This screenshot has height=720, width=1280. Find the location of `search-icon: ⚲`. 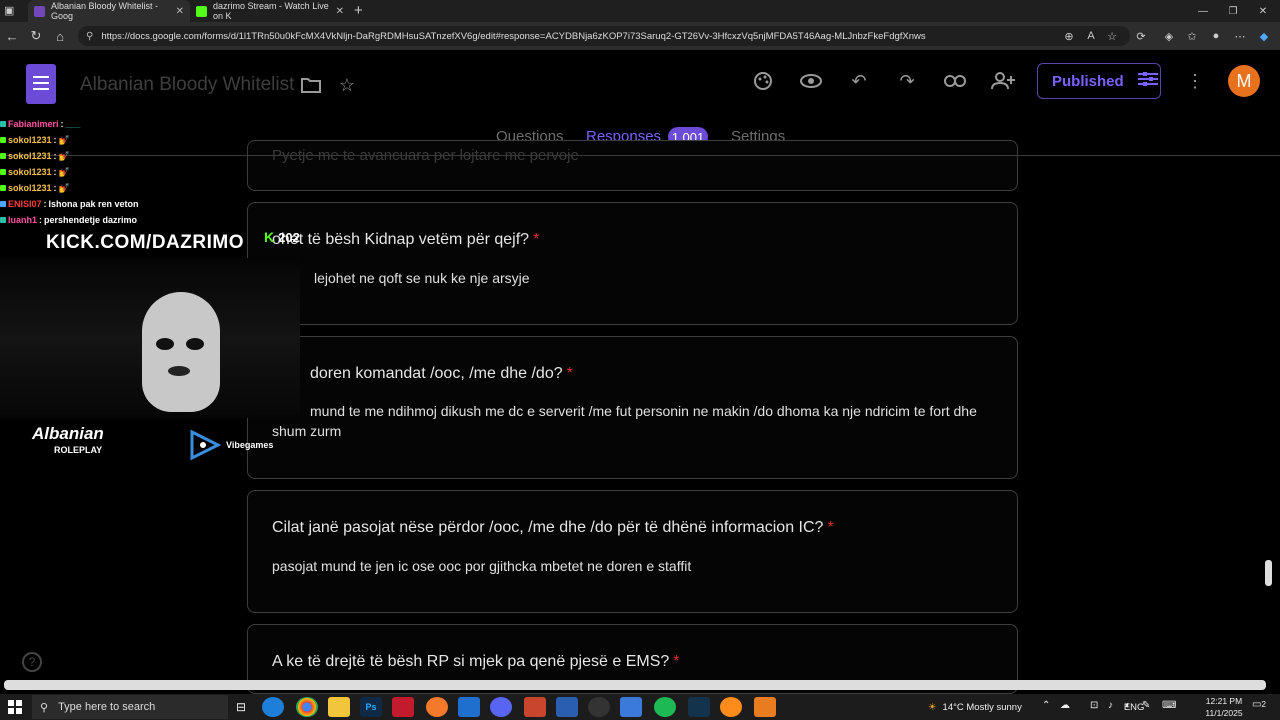

search-icon: ⚲ is located at coordinates (44, 707).